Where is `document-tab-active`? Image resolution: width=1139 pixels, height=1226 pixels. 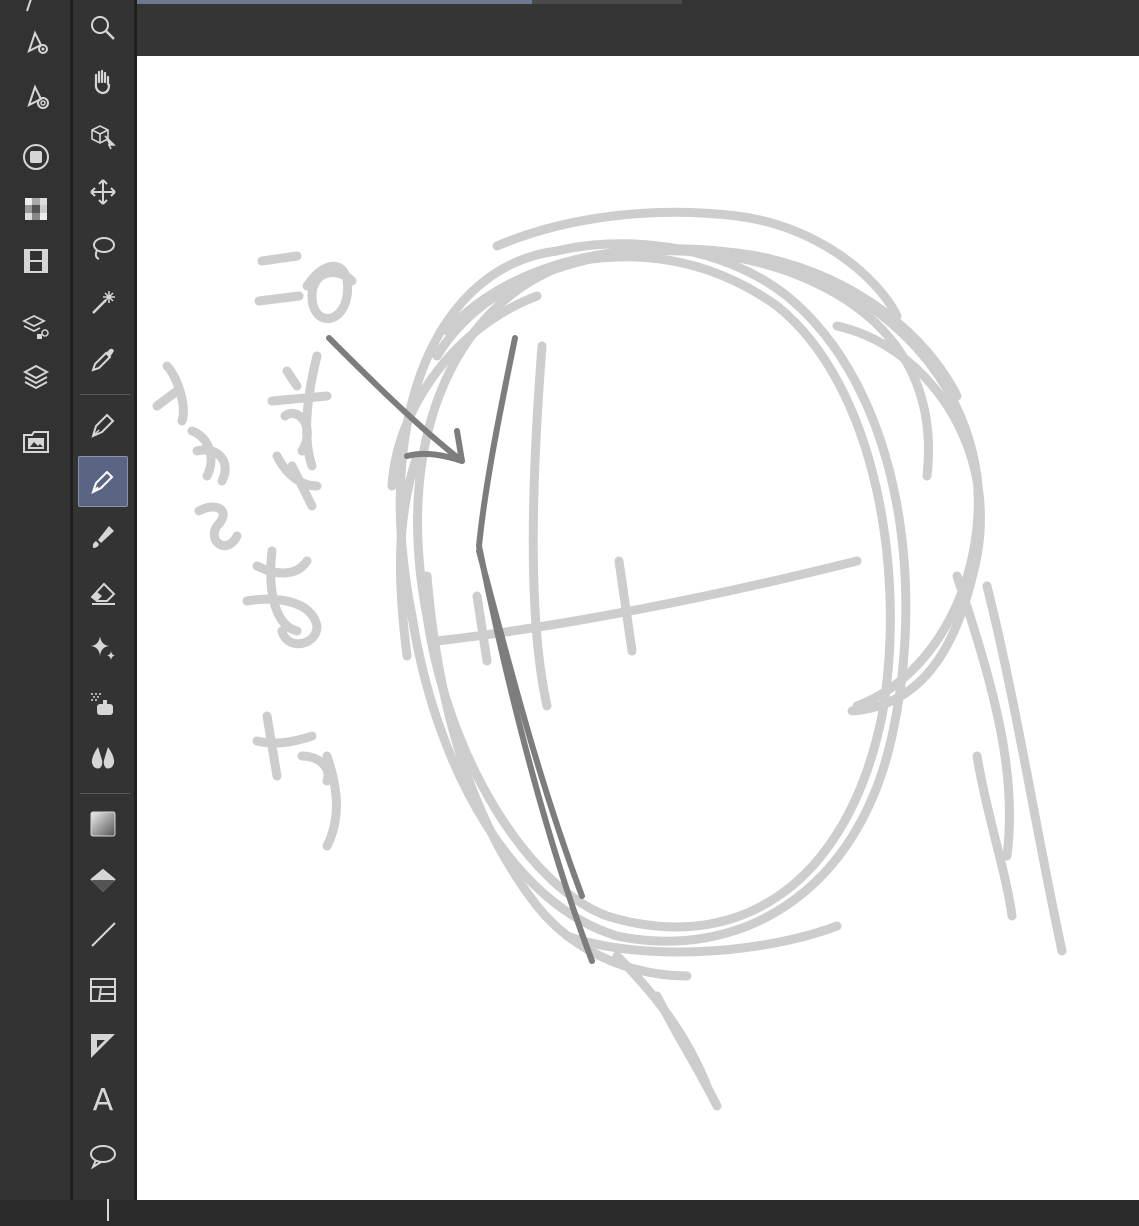 document-tab-active is located at coordinates (334, 2).